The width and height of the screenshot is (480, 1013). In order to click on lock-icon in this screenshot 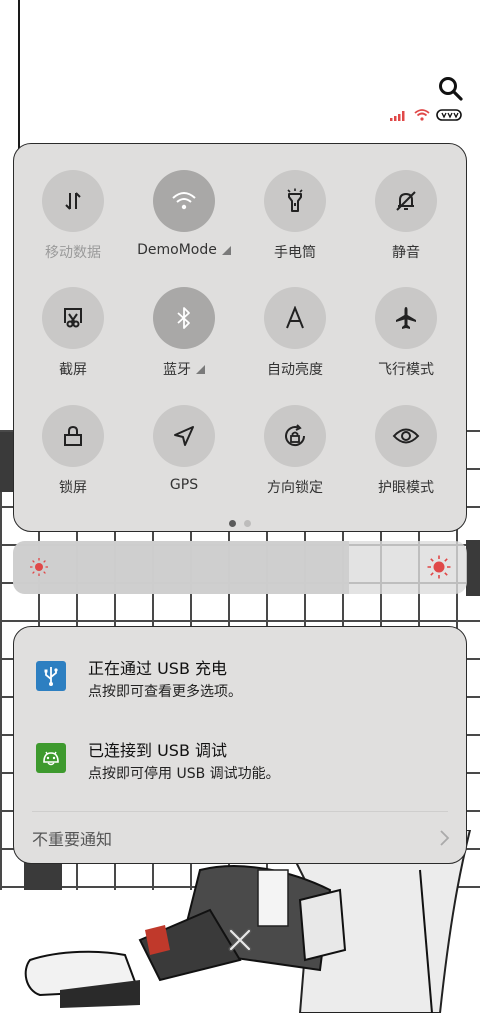, I will do `click(73, 435)`.